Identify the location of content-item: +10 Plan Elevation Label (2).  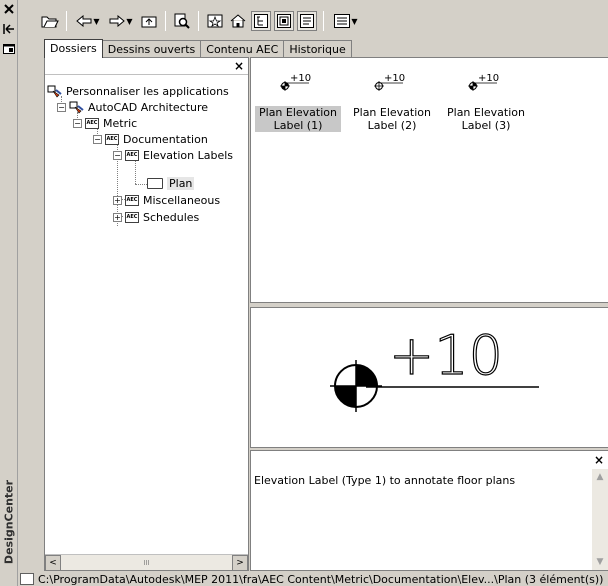
(392, 102).